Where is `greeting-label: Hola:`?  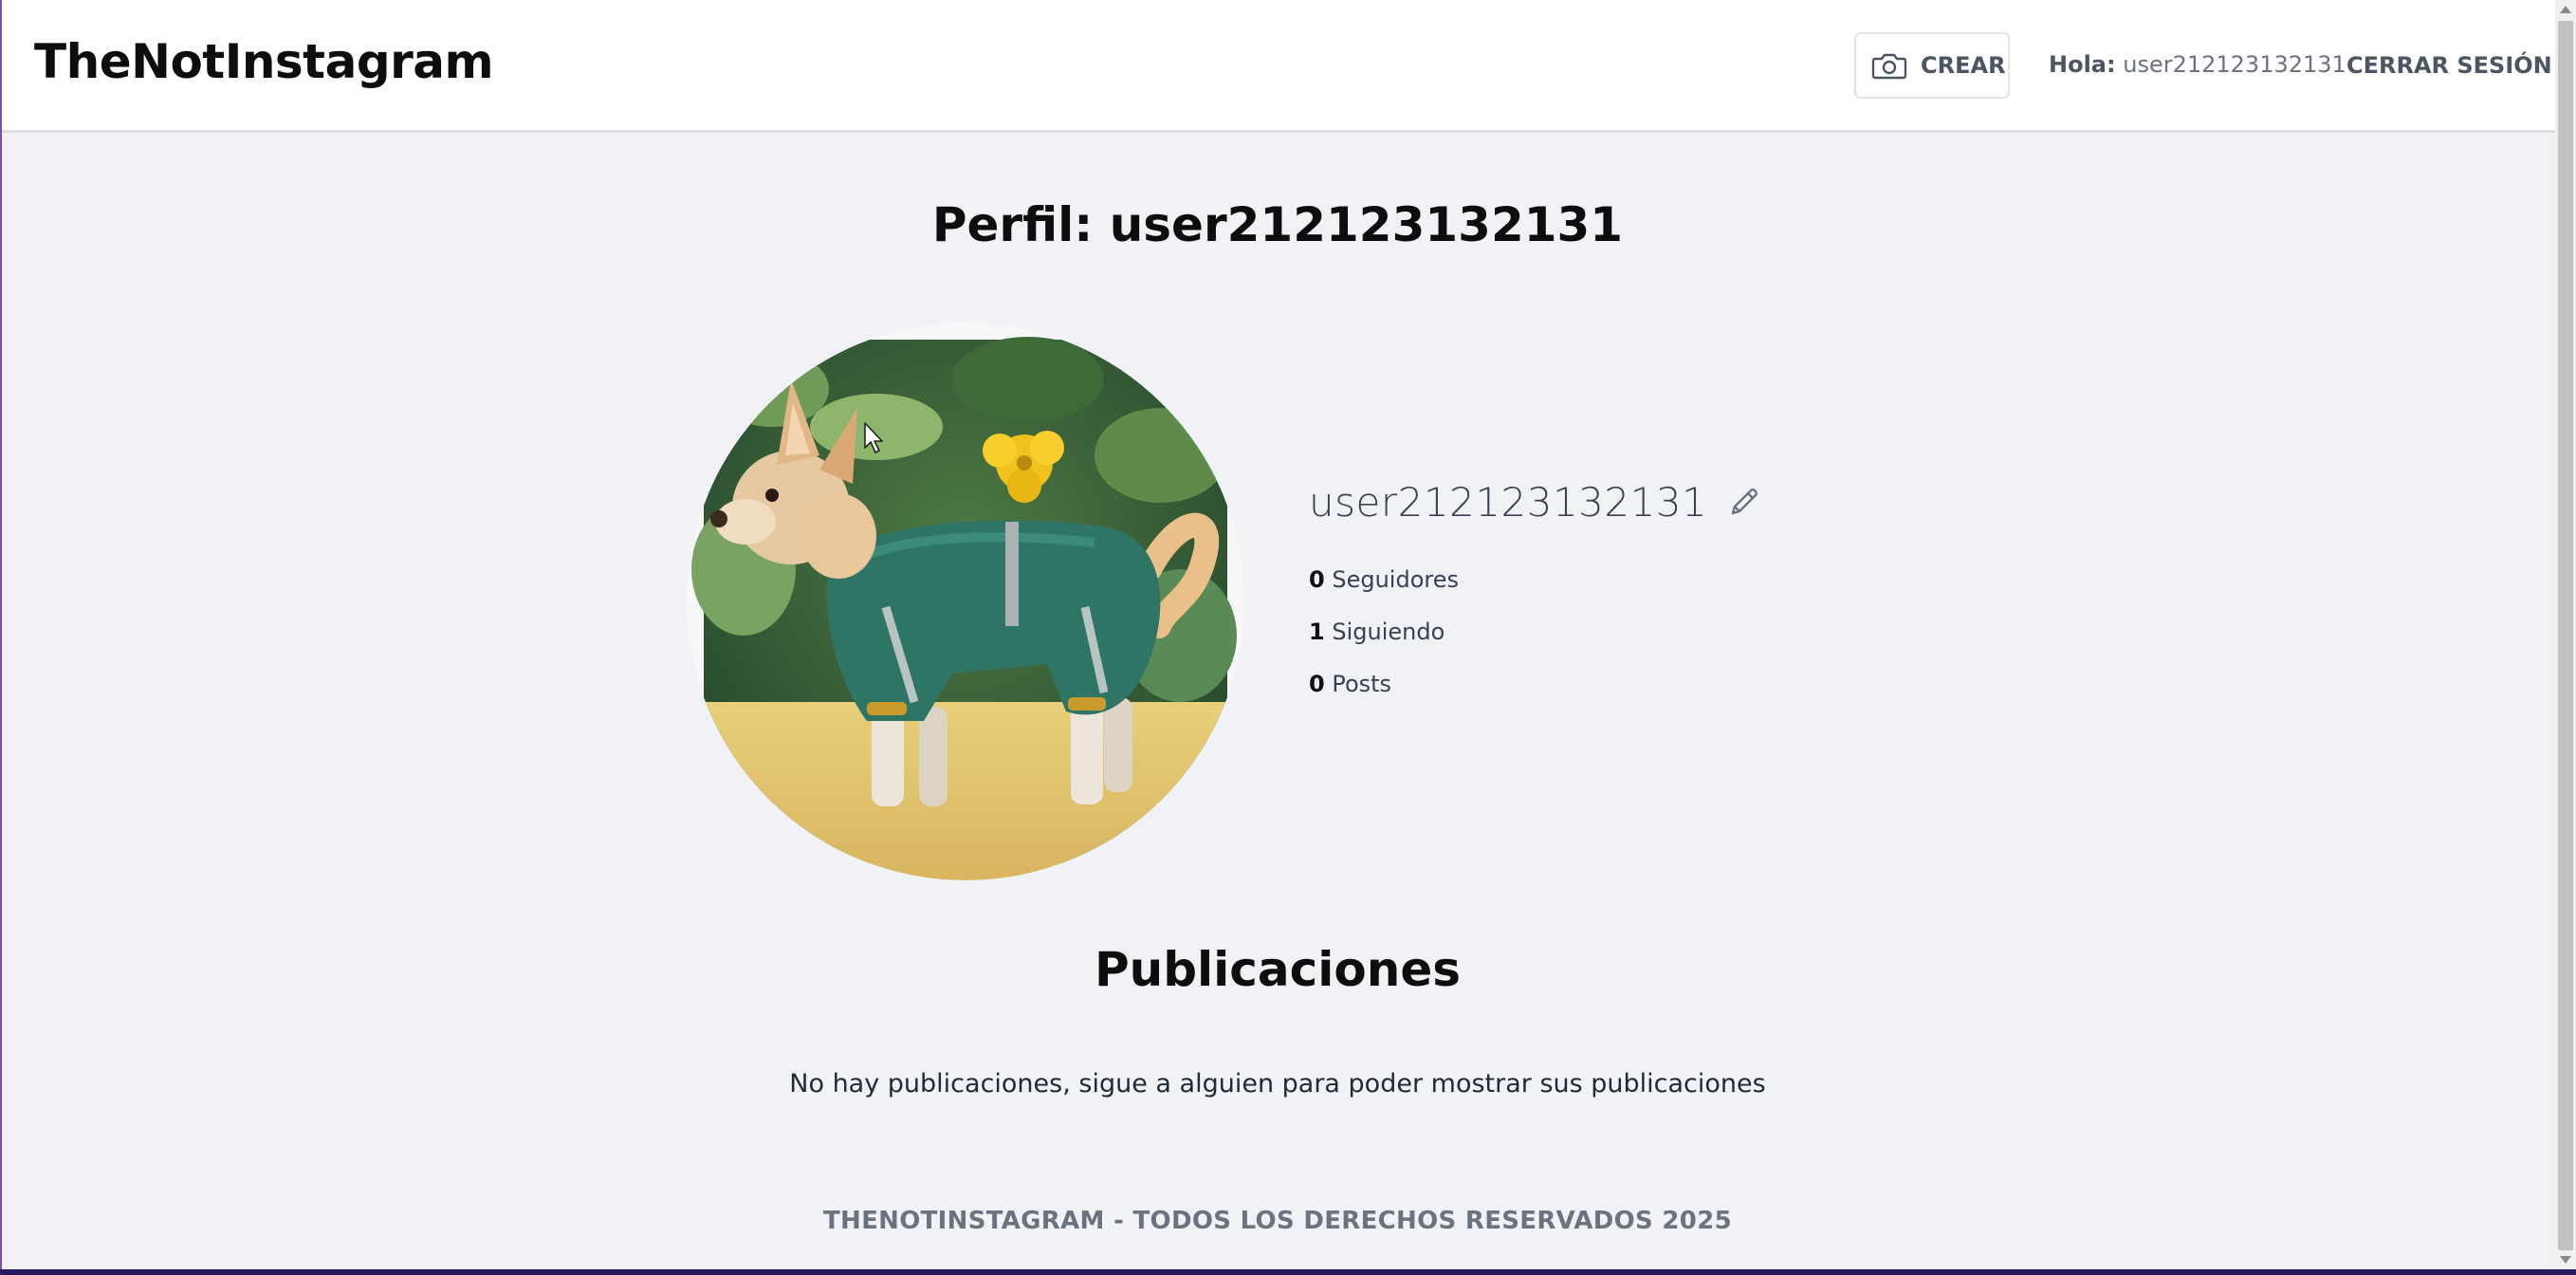 greeting-label: Hola: is located at coordinates (2082, 65).